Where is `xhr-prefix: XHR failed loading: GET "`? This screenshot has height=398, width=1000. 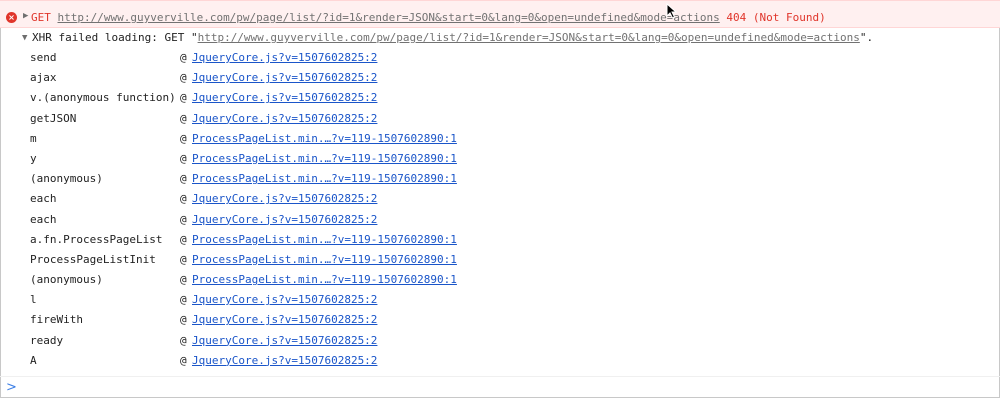
xhr-prefix: XHR failed loading: GET " is located at coordinates (115, 37).